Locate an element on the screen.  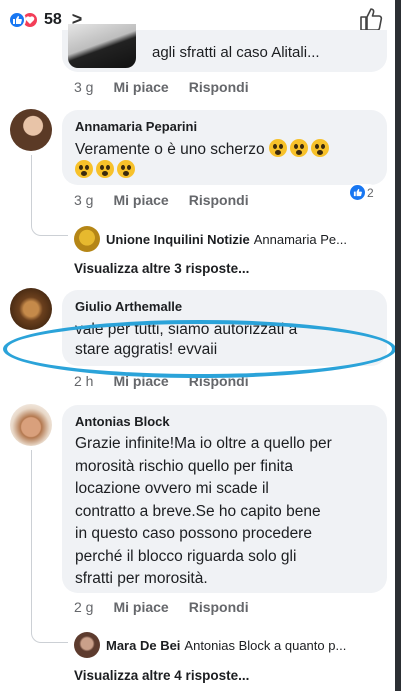
comment-text-line: contratto a breve.Se ho capito bene is located at coordinates (198, 511).